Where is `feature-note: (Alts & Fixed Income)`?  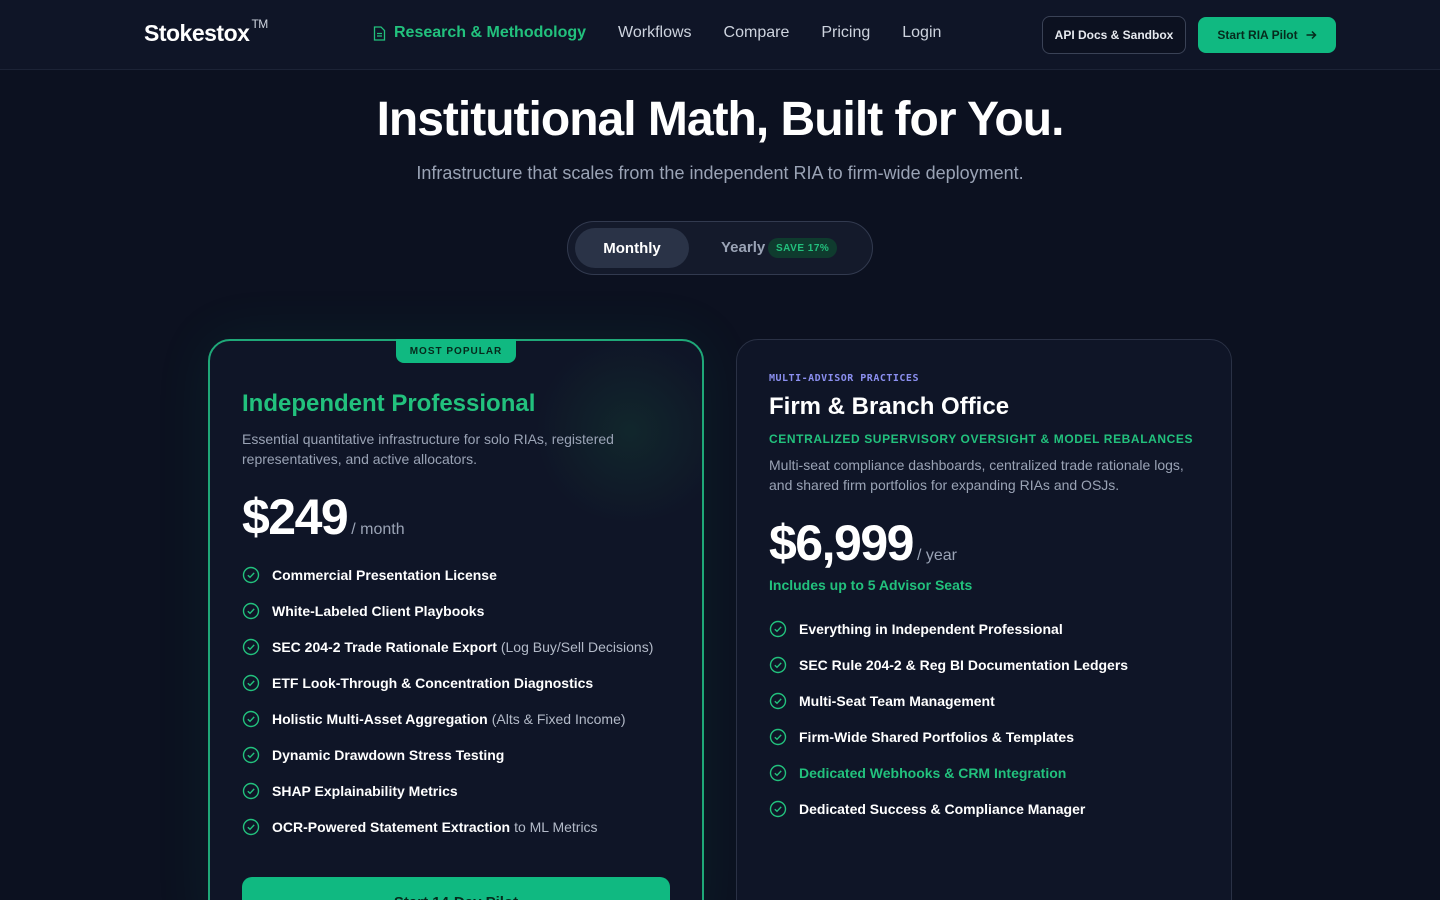
feature-note: (Alts & Fixed Income) is located at coordinates (558, 719).